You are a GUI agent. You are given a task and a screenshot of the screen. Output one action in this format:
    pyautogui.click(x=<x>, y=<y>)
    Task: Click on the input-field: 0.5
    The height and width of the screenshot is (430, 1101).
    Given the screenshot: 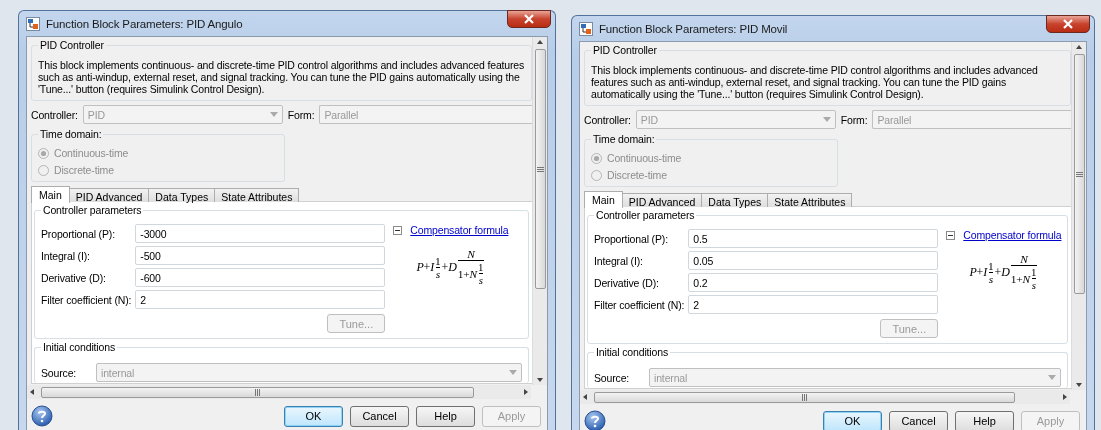 What is the action you would take?
    pyautogui.click(x=813, y=238)
    